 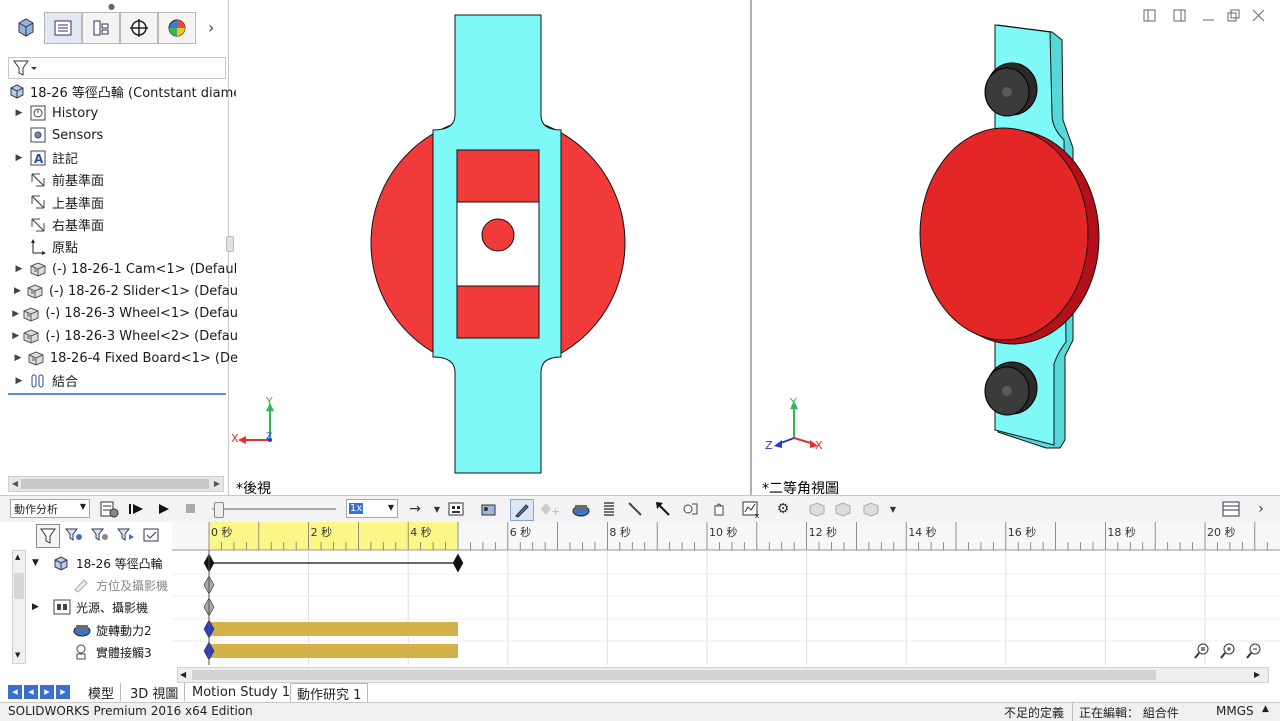 What do you see at coordinates (31, 692) in the screenshot?
I see `prev-tab-icon: ◀` at bounding box center [31, 692].